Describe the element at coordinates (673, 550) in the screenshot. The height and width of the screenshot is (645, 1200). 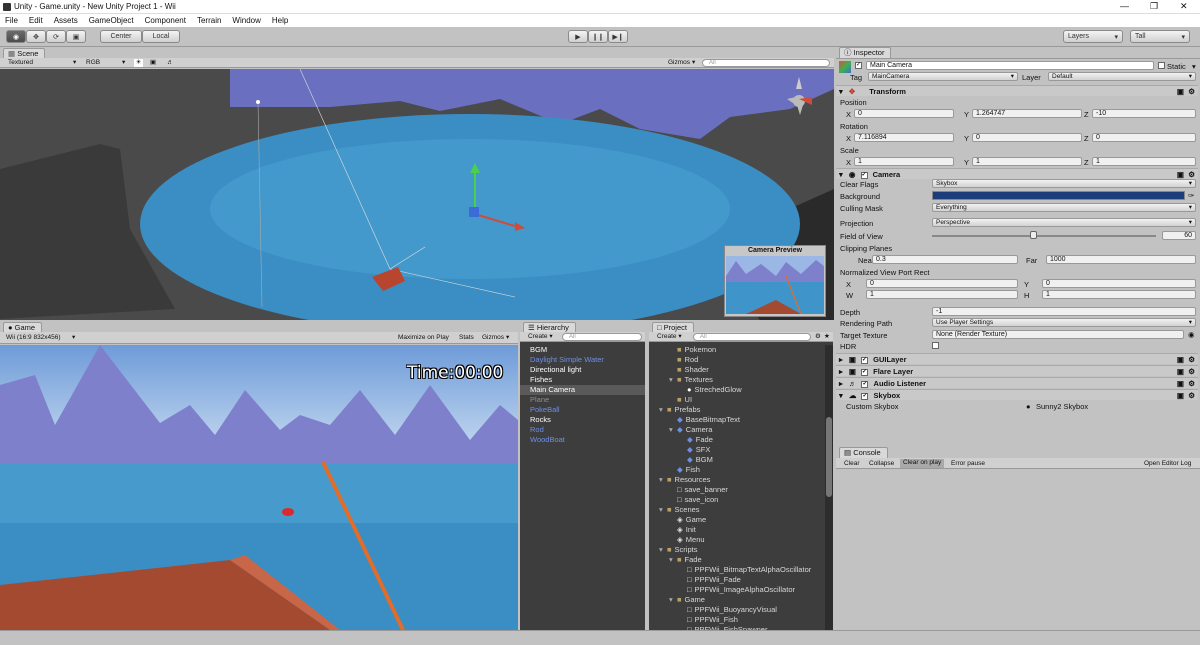
I see `project-item: ▾ ■ Scripts` at that location.